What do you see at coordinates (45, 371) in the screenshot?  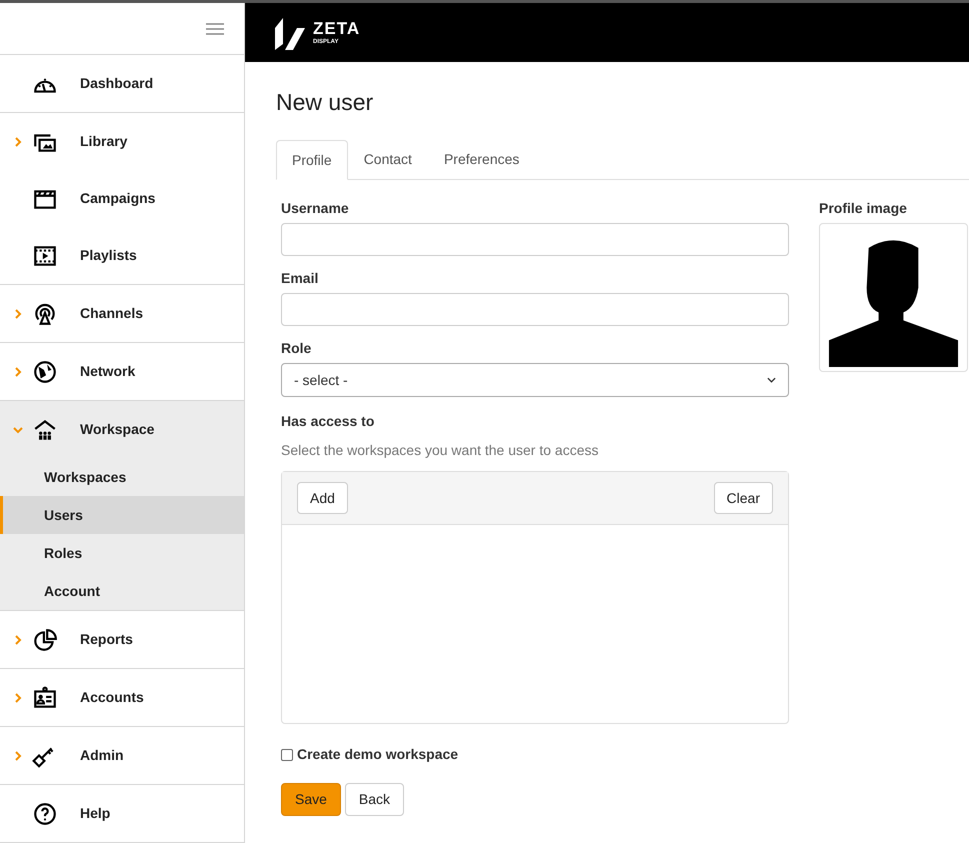 I see `globe-icon` at bounding box center [45, 371].